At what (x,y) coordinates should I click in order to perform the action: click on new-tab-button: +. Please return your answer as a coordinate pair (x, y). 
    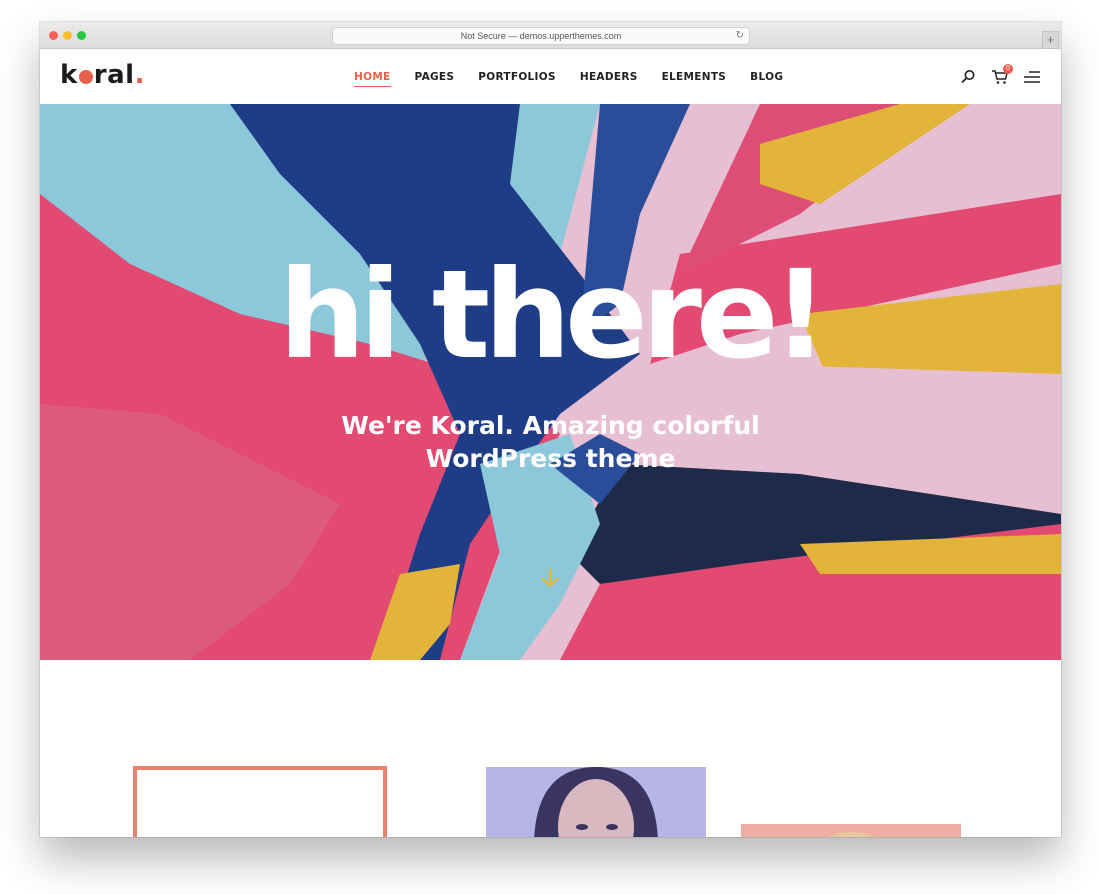
    Looking at the image, I should click on (1050, 40).